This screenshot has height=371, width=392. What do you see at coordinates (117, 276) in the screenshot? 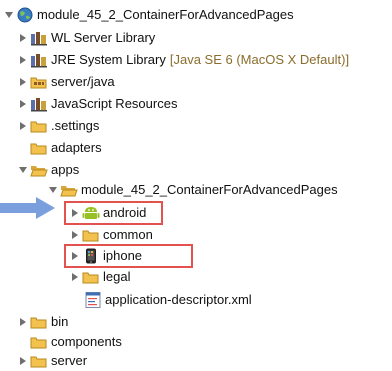
I see `tree-item-label: legal` at bounding box center [117, 276].